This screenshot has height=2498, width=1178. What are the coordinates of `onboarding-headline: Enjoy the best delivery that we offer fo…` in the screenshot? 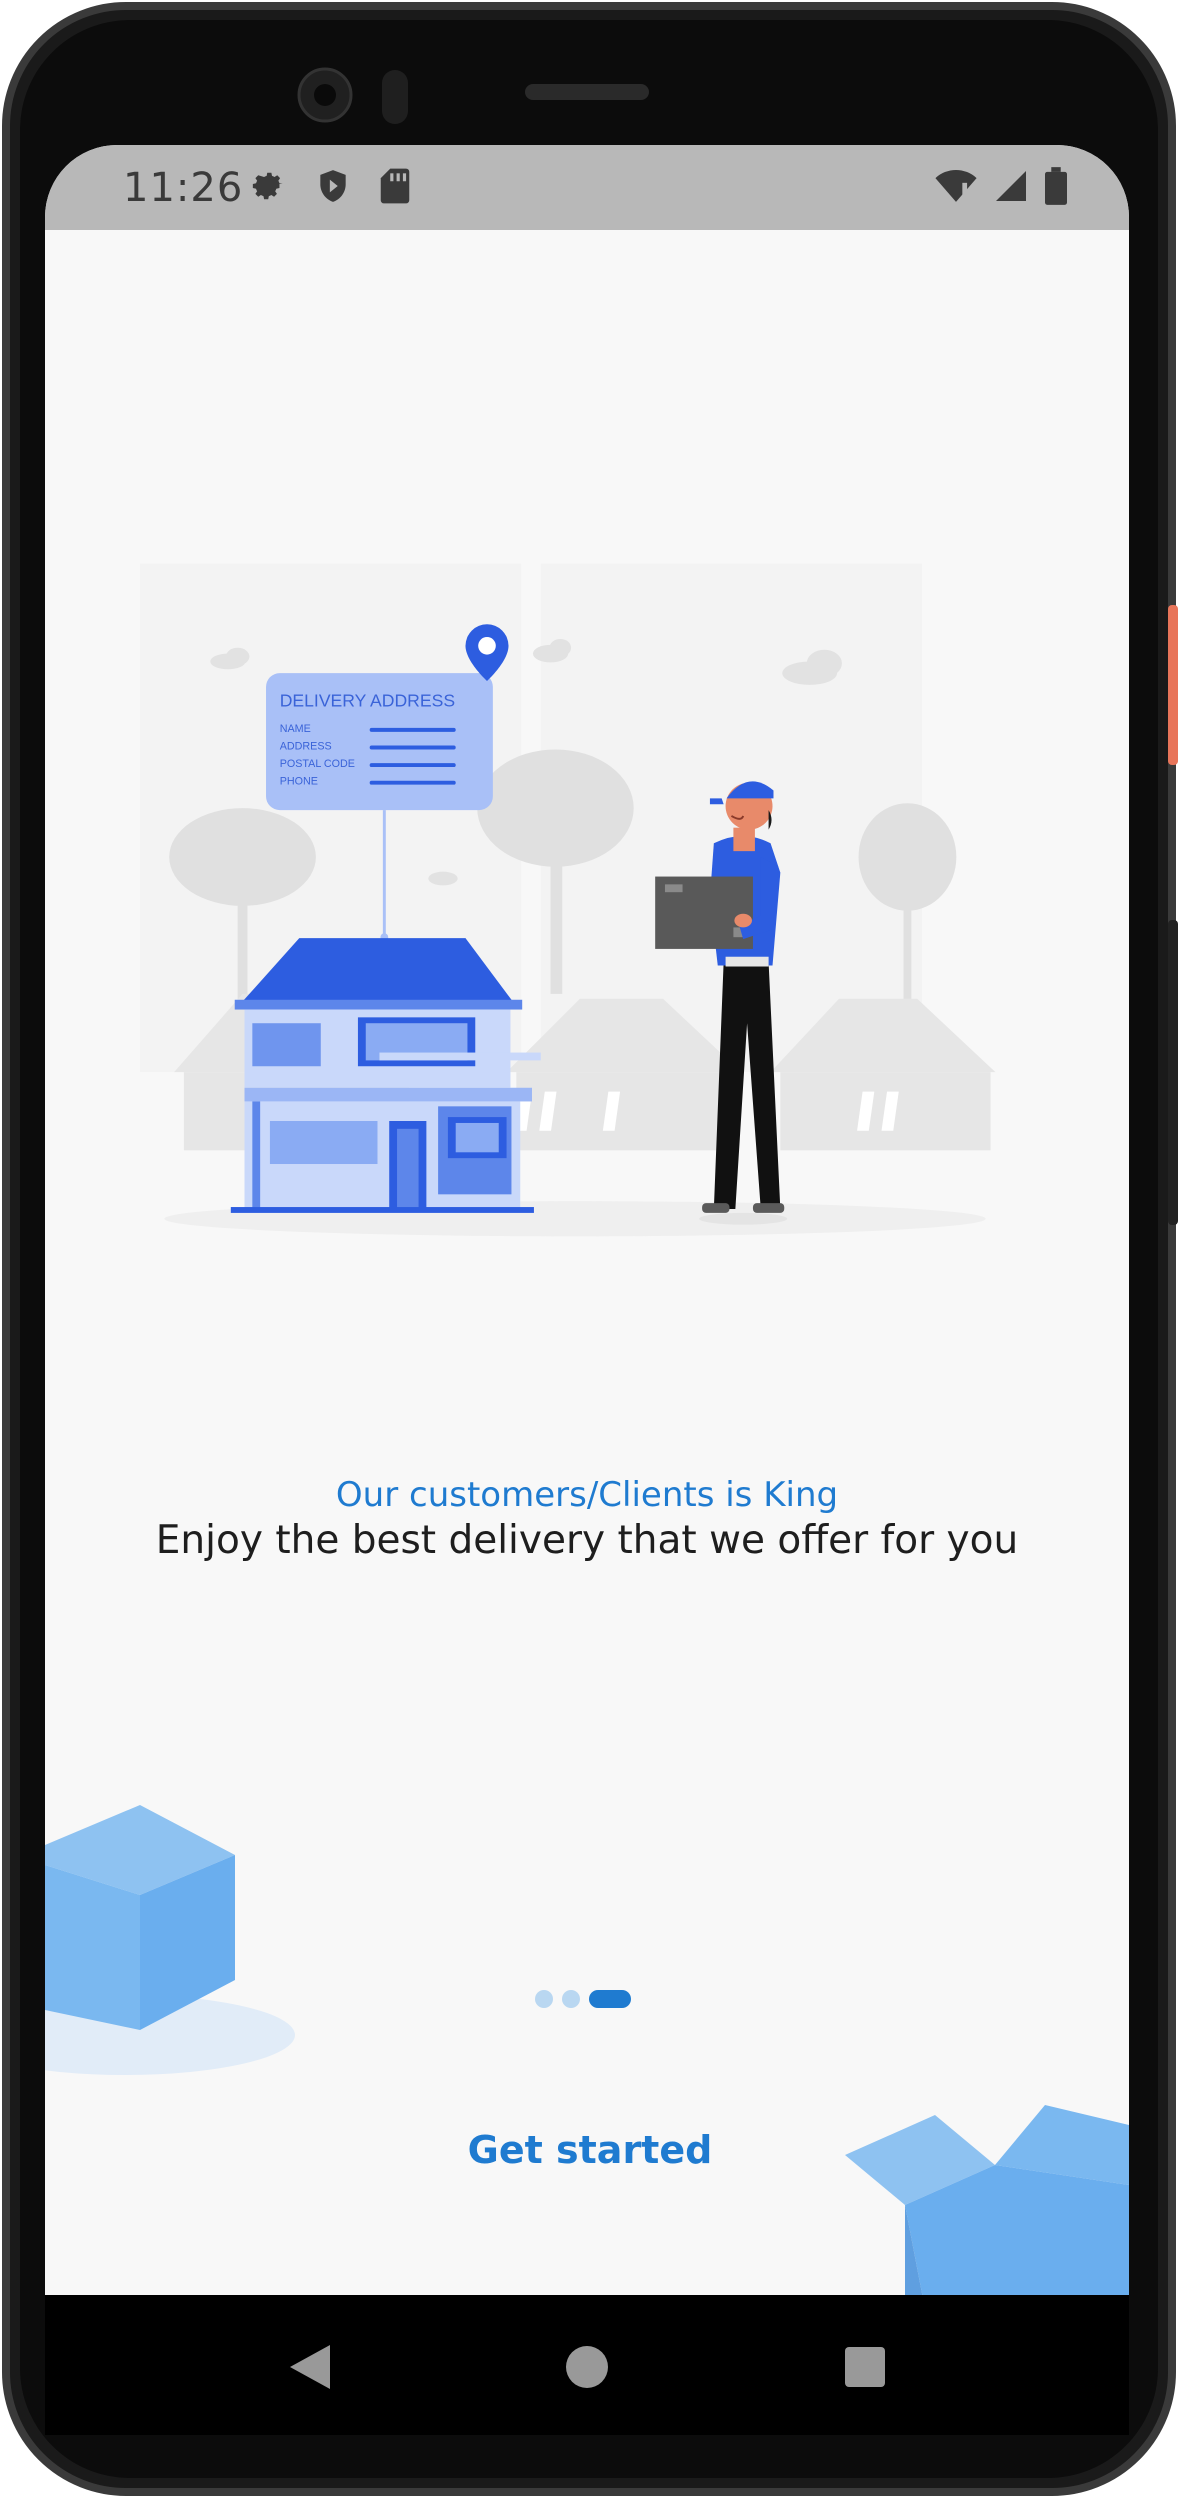 It's located at (587, 1540).